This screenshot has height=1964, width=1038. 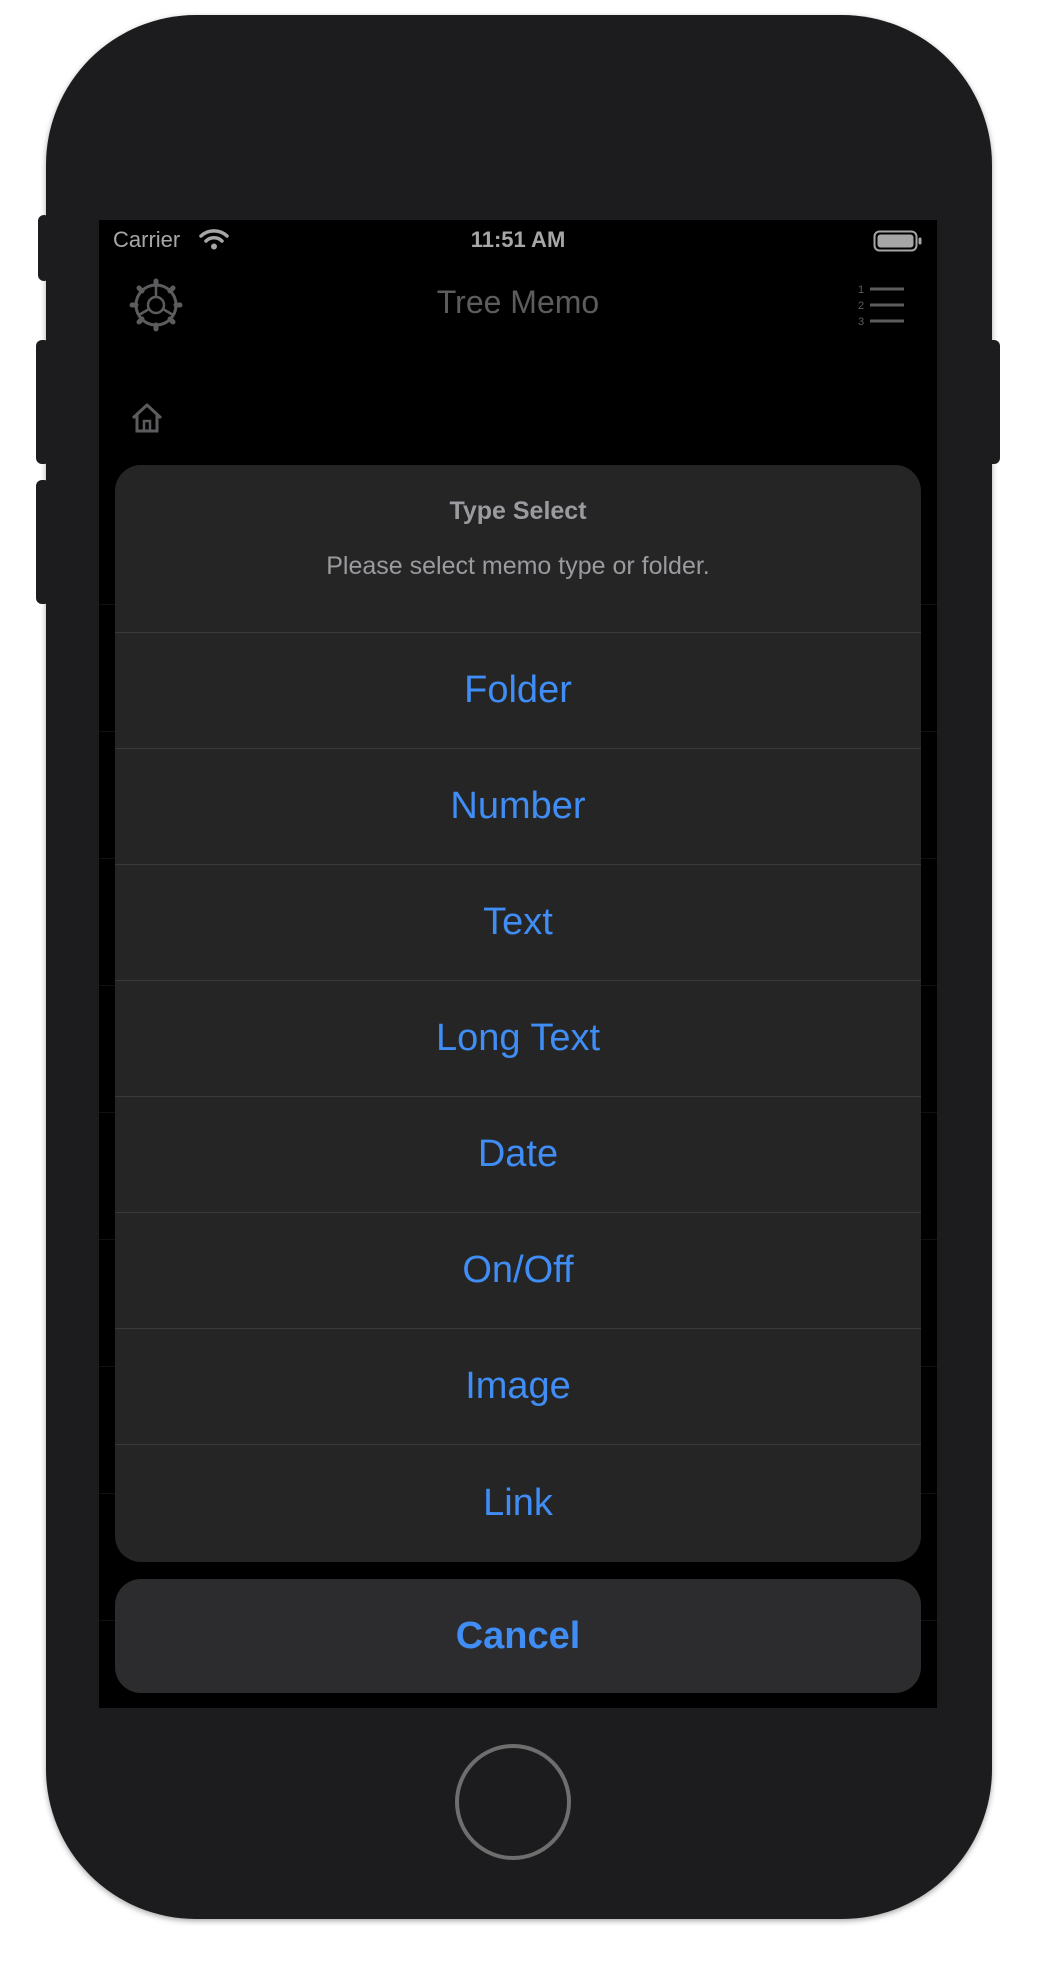 I want to click on number-button: Number, so click(x=518, y=807).